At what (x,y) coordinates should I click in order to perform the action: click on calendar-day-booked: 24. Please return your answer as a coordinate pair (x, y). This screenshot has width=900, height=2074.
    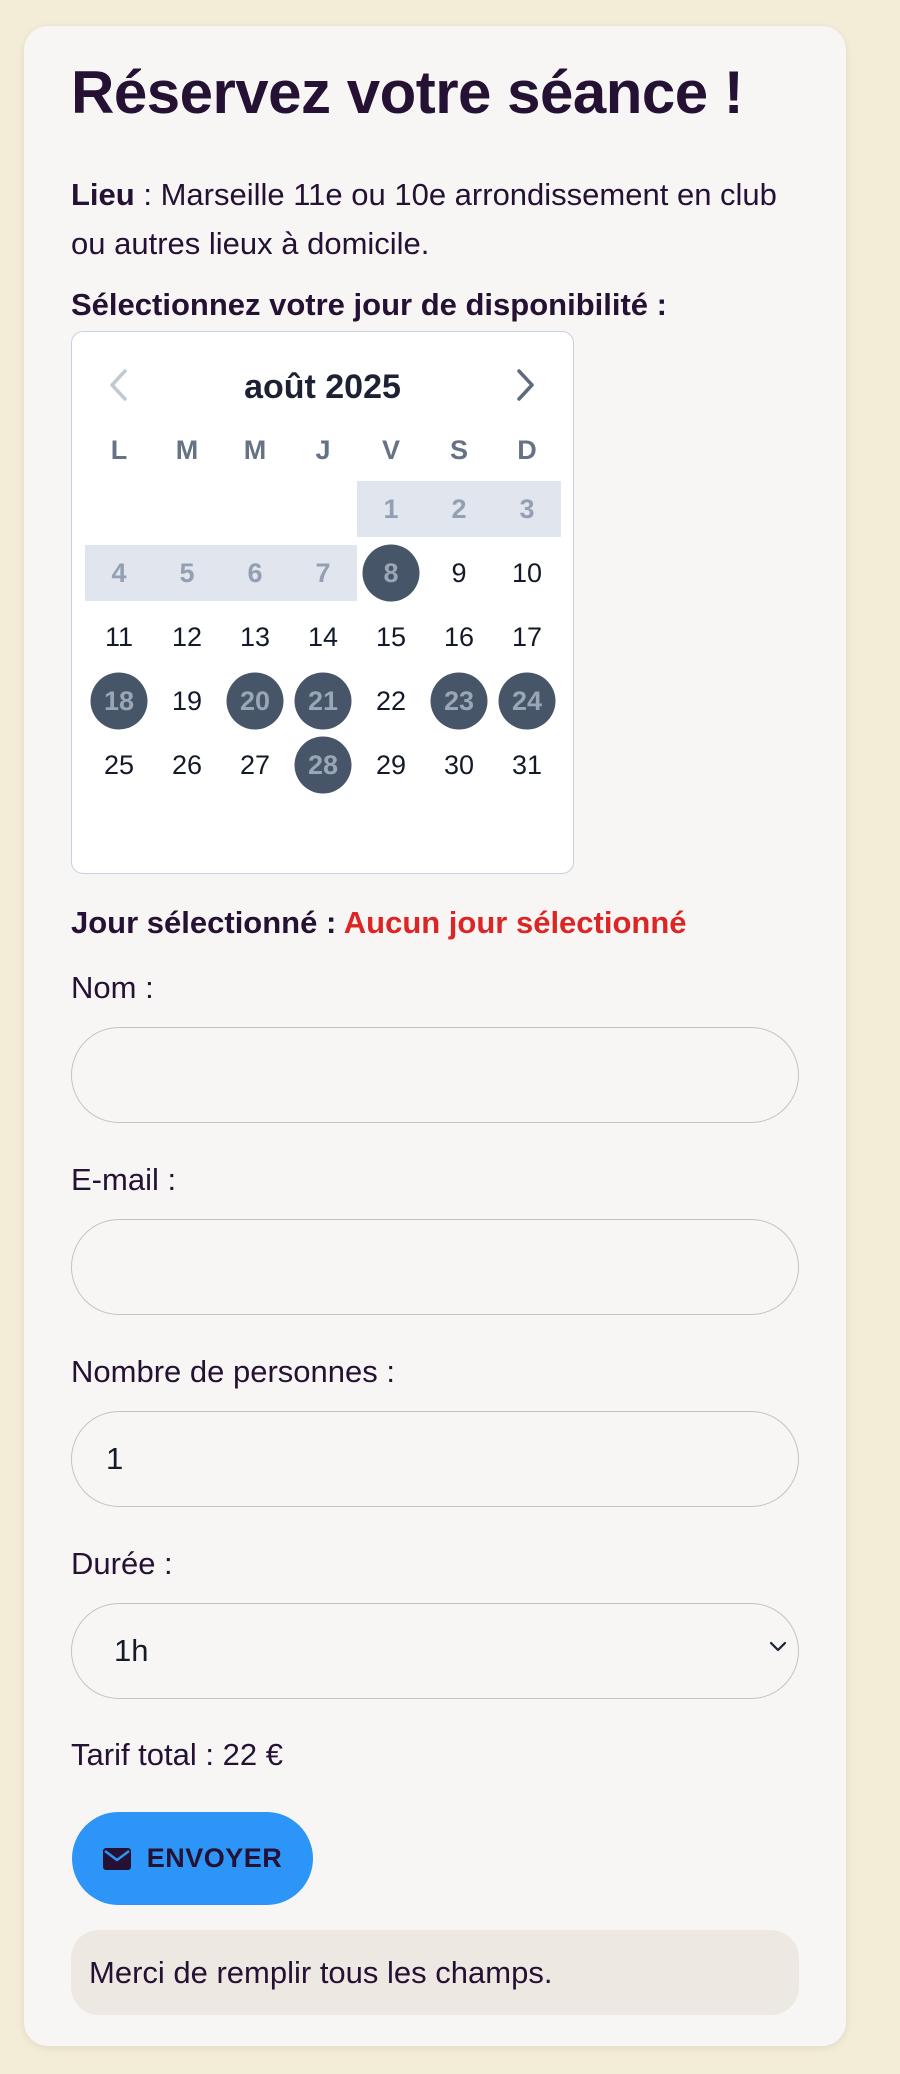
    Looking at the image, I should click on (527, 701).